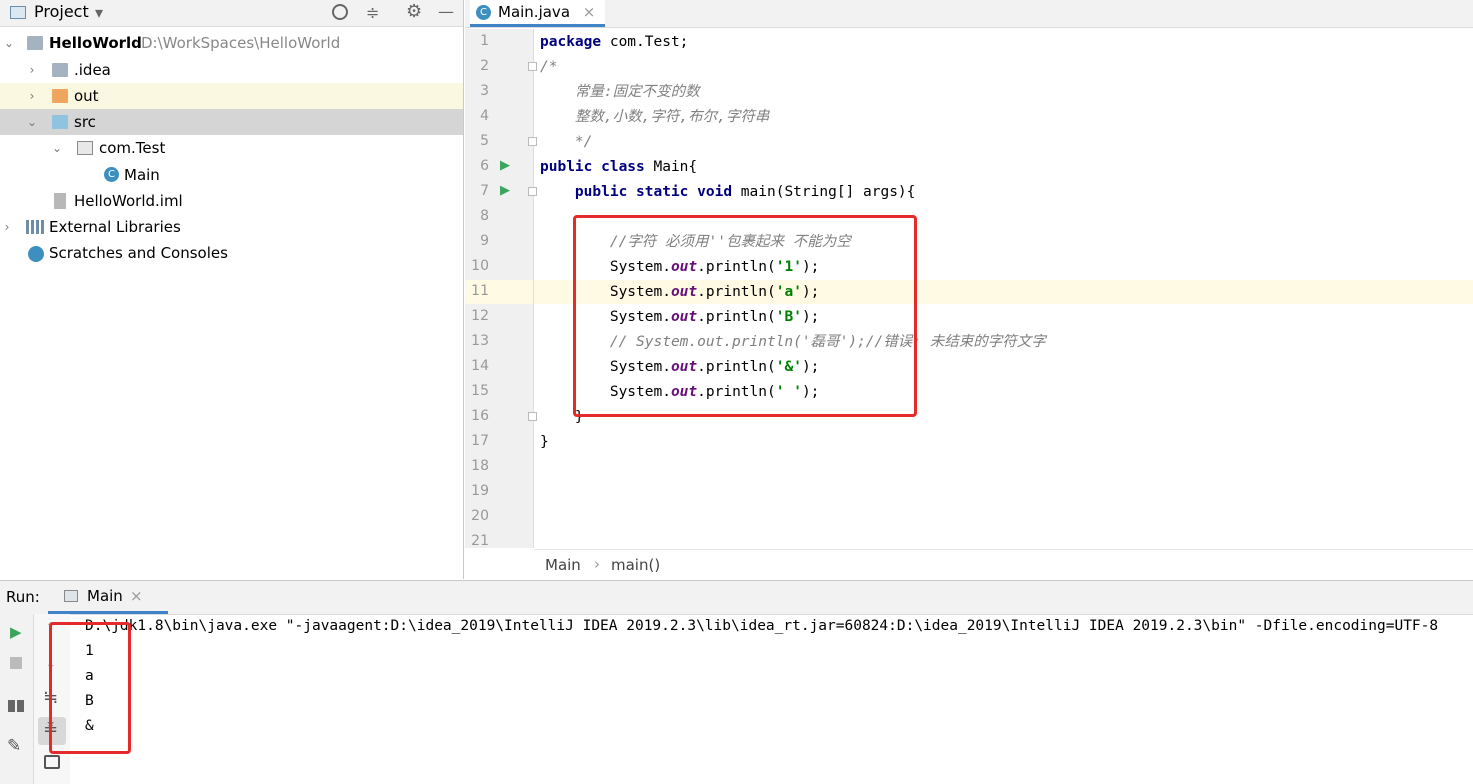 This screenshot has height=784, width=1473. I want to click on line-number: 13, so click(480, 341).